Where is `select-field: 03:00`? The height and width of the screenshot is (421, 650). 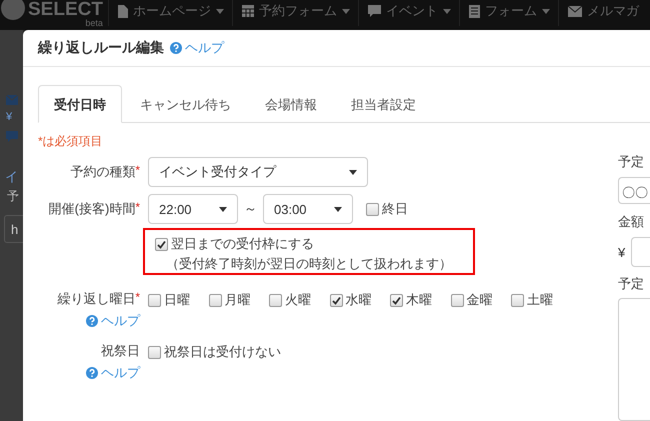
select-field: 03:00 is located at coordinates (308, 209).